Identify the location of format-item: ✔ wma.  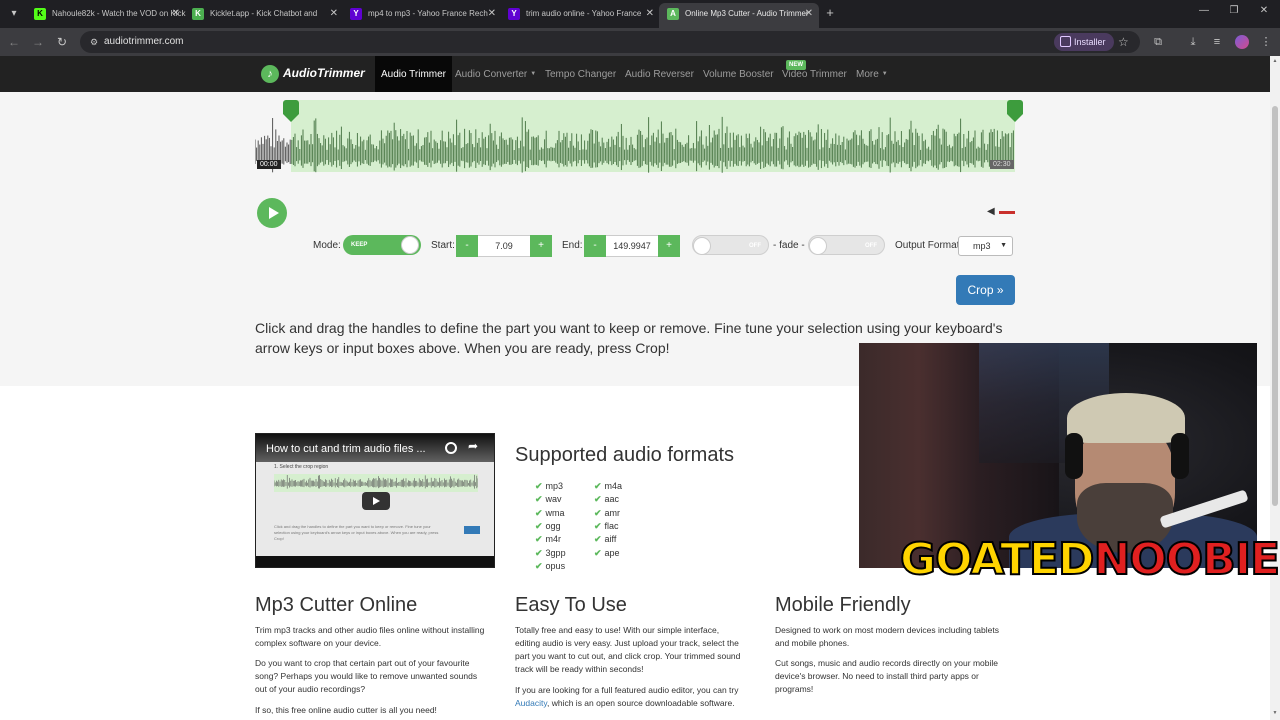
(550, 513).